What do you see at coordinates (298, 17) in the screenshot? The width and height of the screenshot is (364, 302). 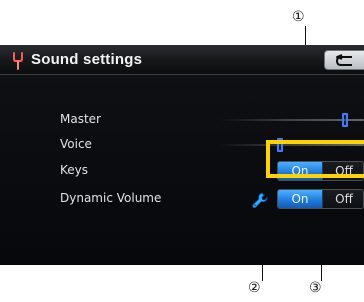 I see `callout-1: ①` at bounding box center [298, 17].